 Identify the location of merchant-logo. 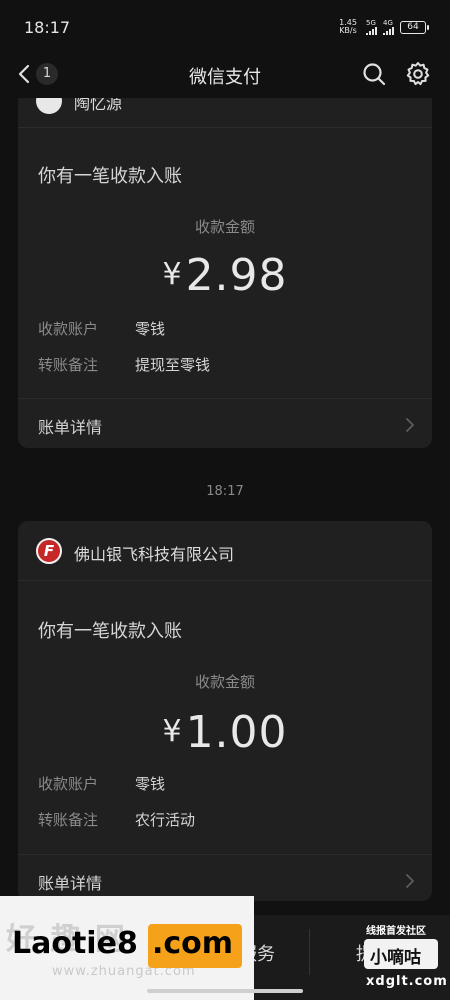
(49, 106).